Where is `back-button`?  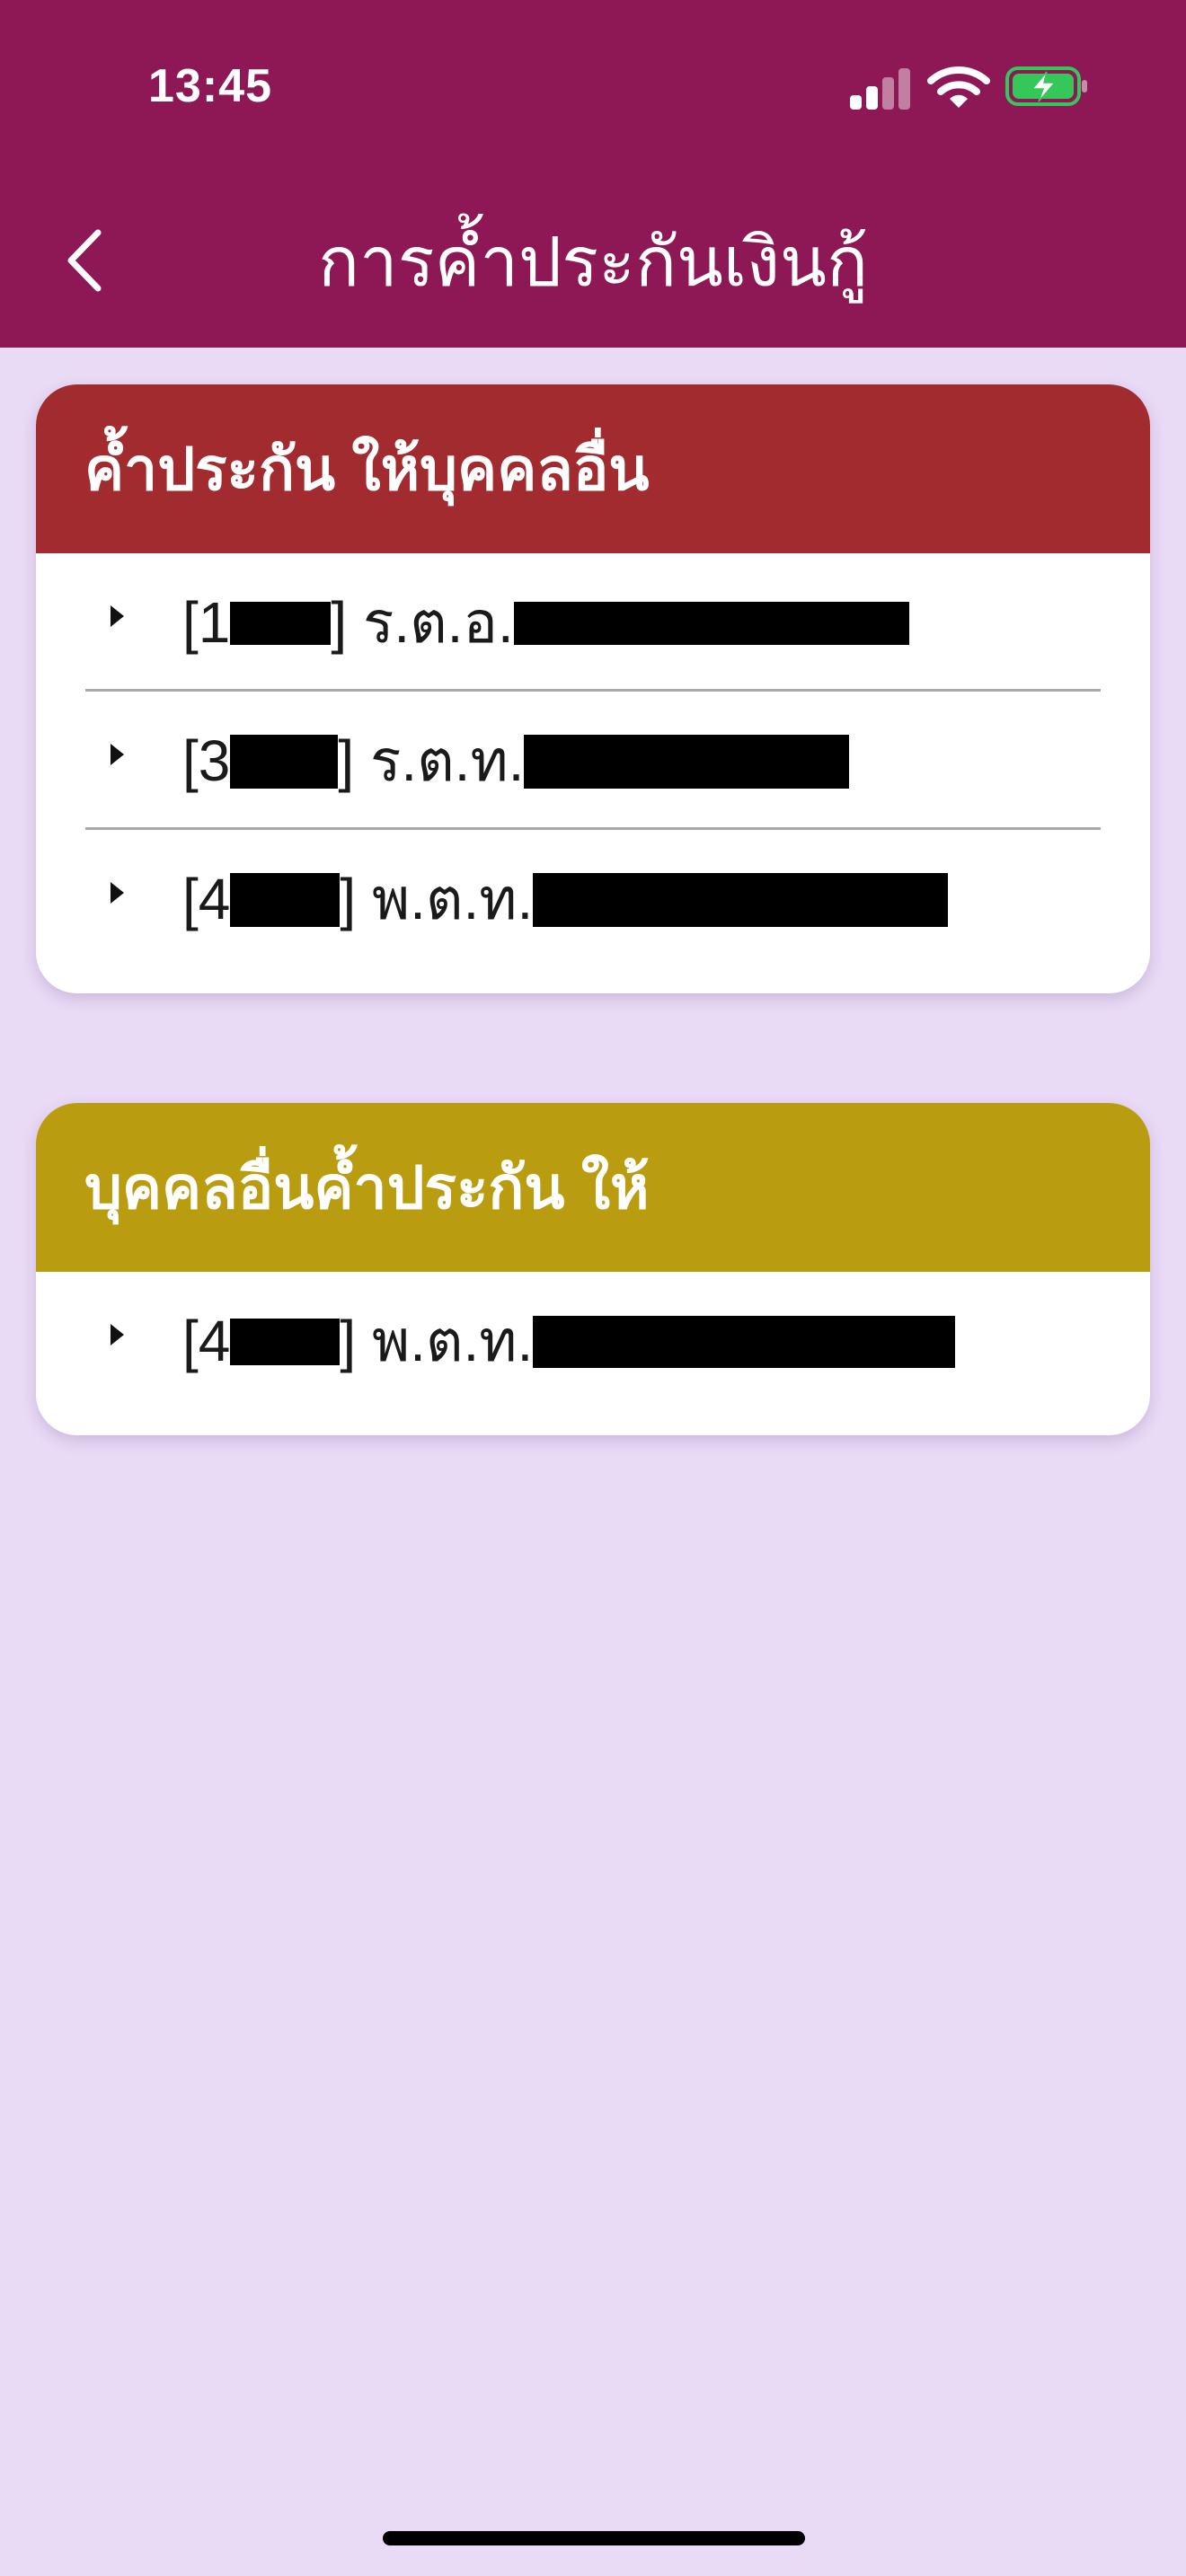
back-button is located at coordinates (83, 260).